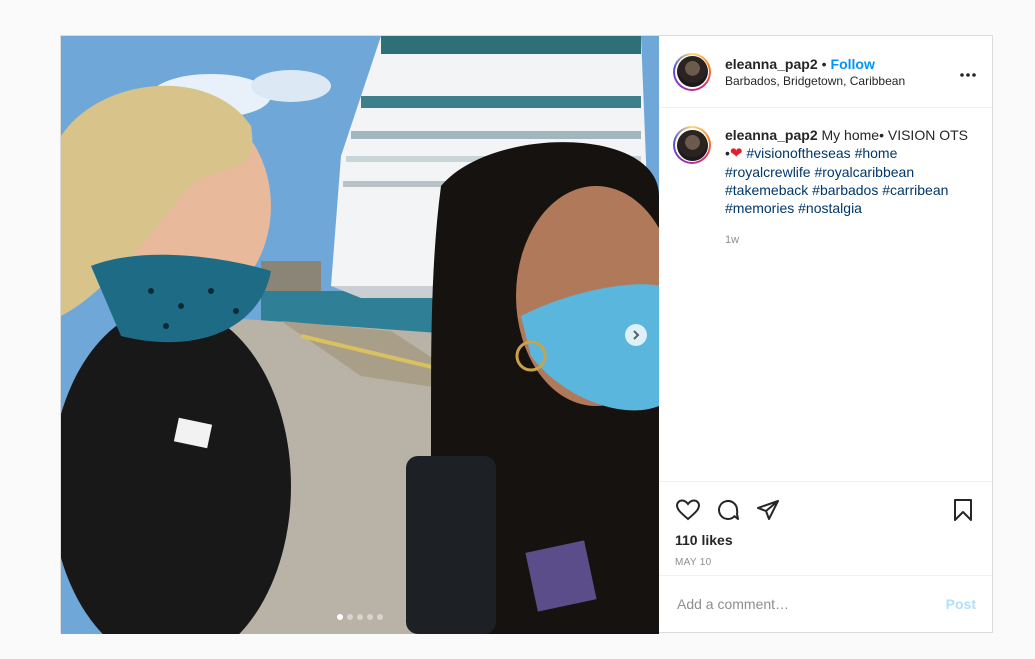  What do you see at coordinates (845, 190) in the screenshot?
I see `hashtag: #barbados` at bounding box center [845, 190].